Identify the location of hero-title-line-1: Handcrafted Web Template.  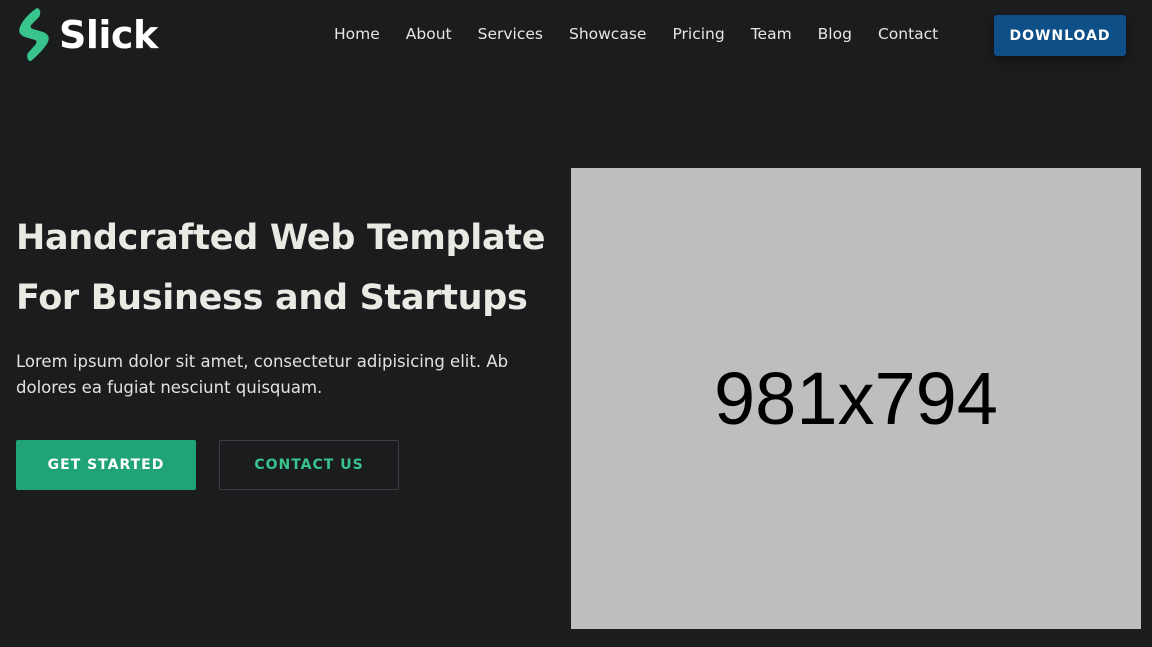
(281, 238).